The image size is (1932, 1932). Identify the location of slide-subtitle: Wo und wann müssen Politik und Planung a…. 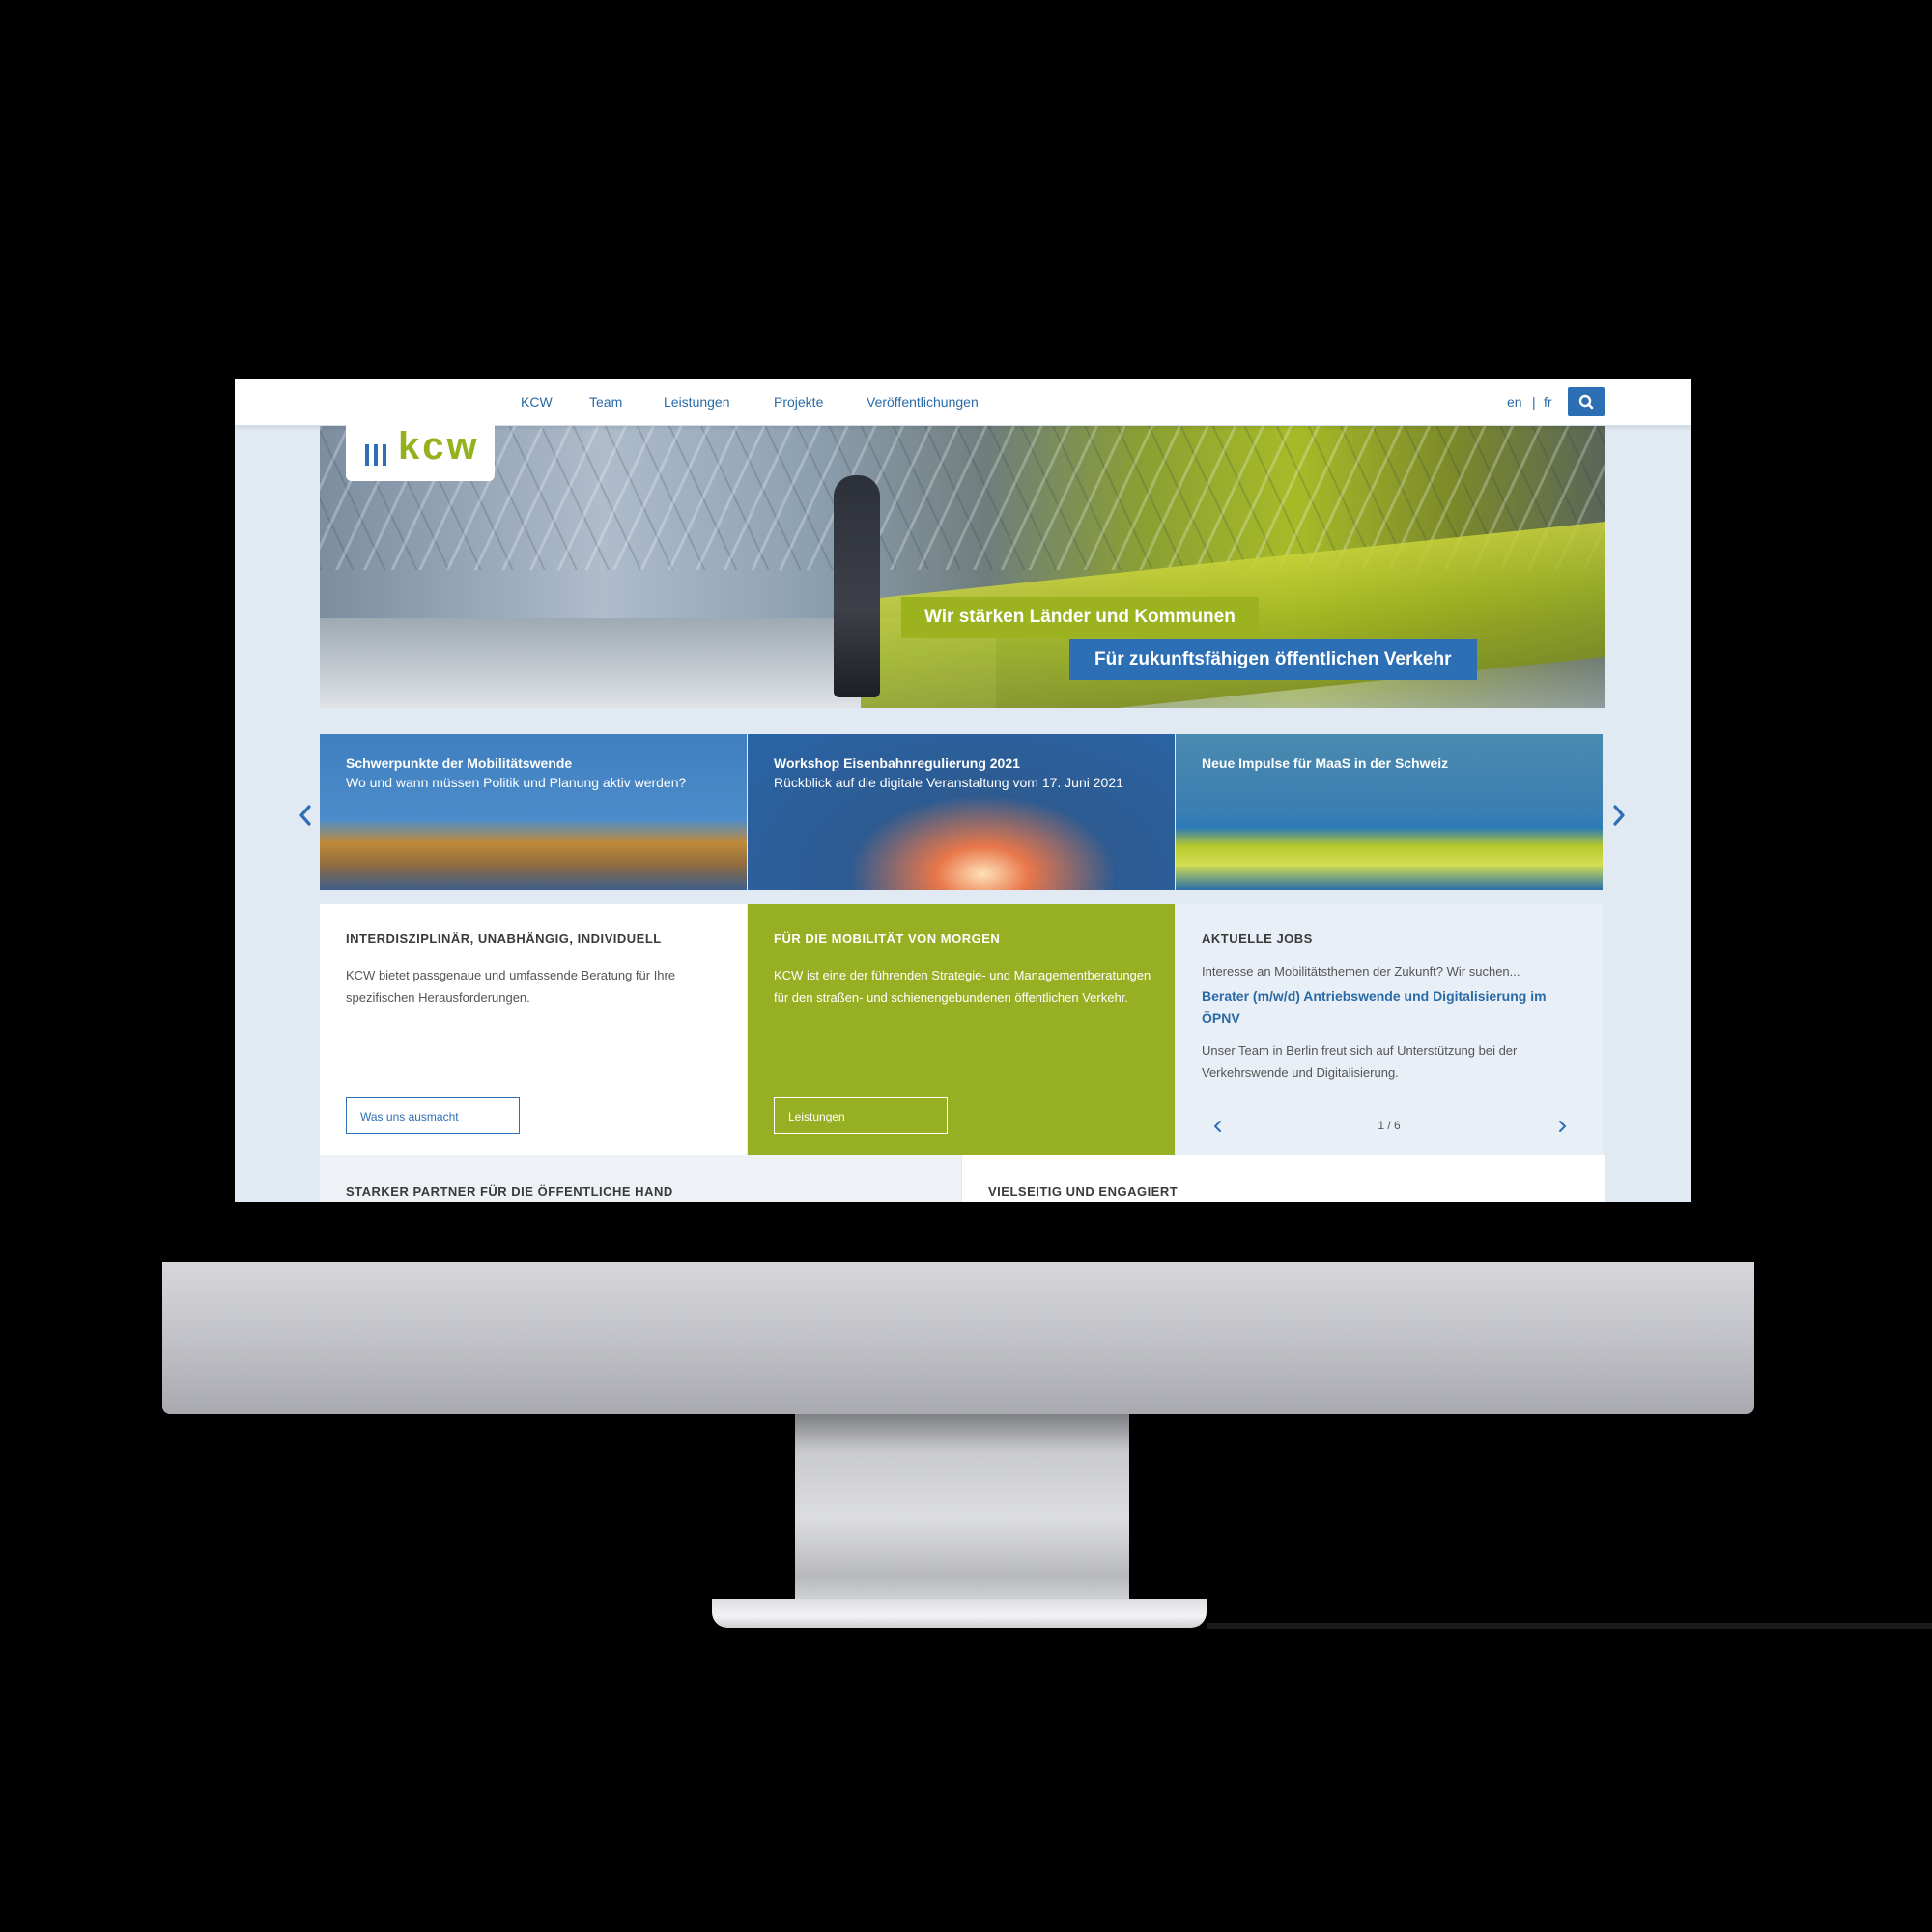
(516, 782).